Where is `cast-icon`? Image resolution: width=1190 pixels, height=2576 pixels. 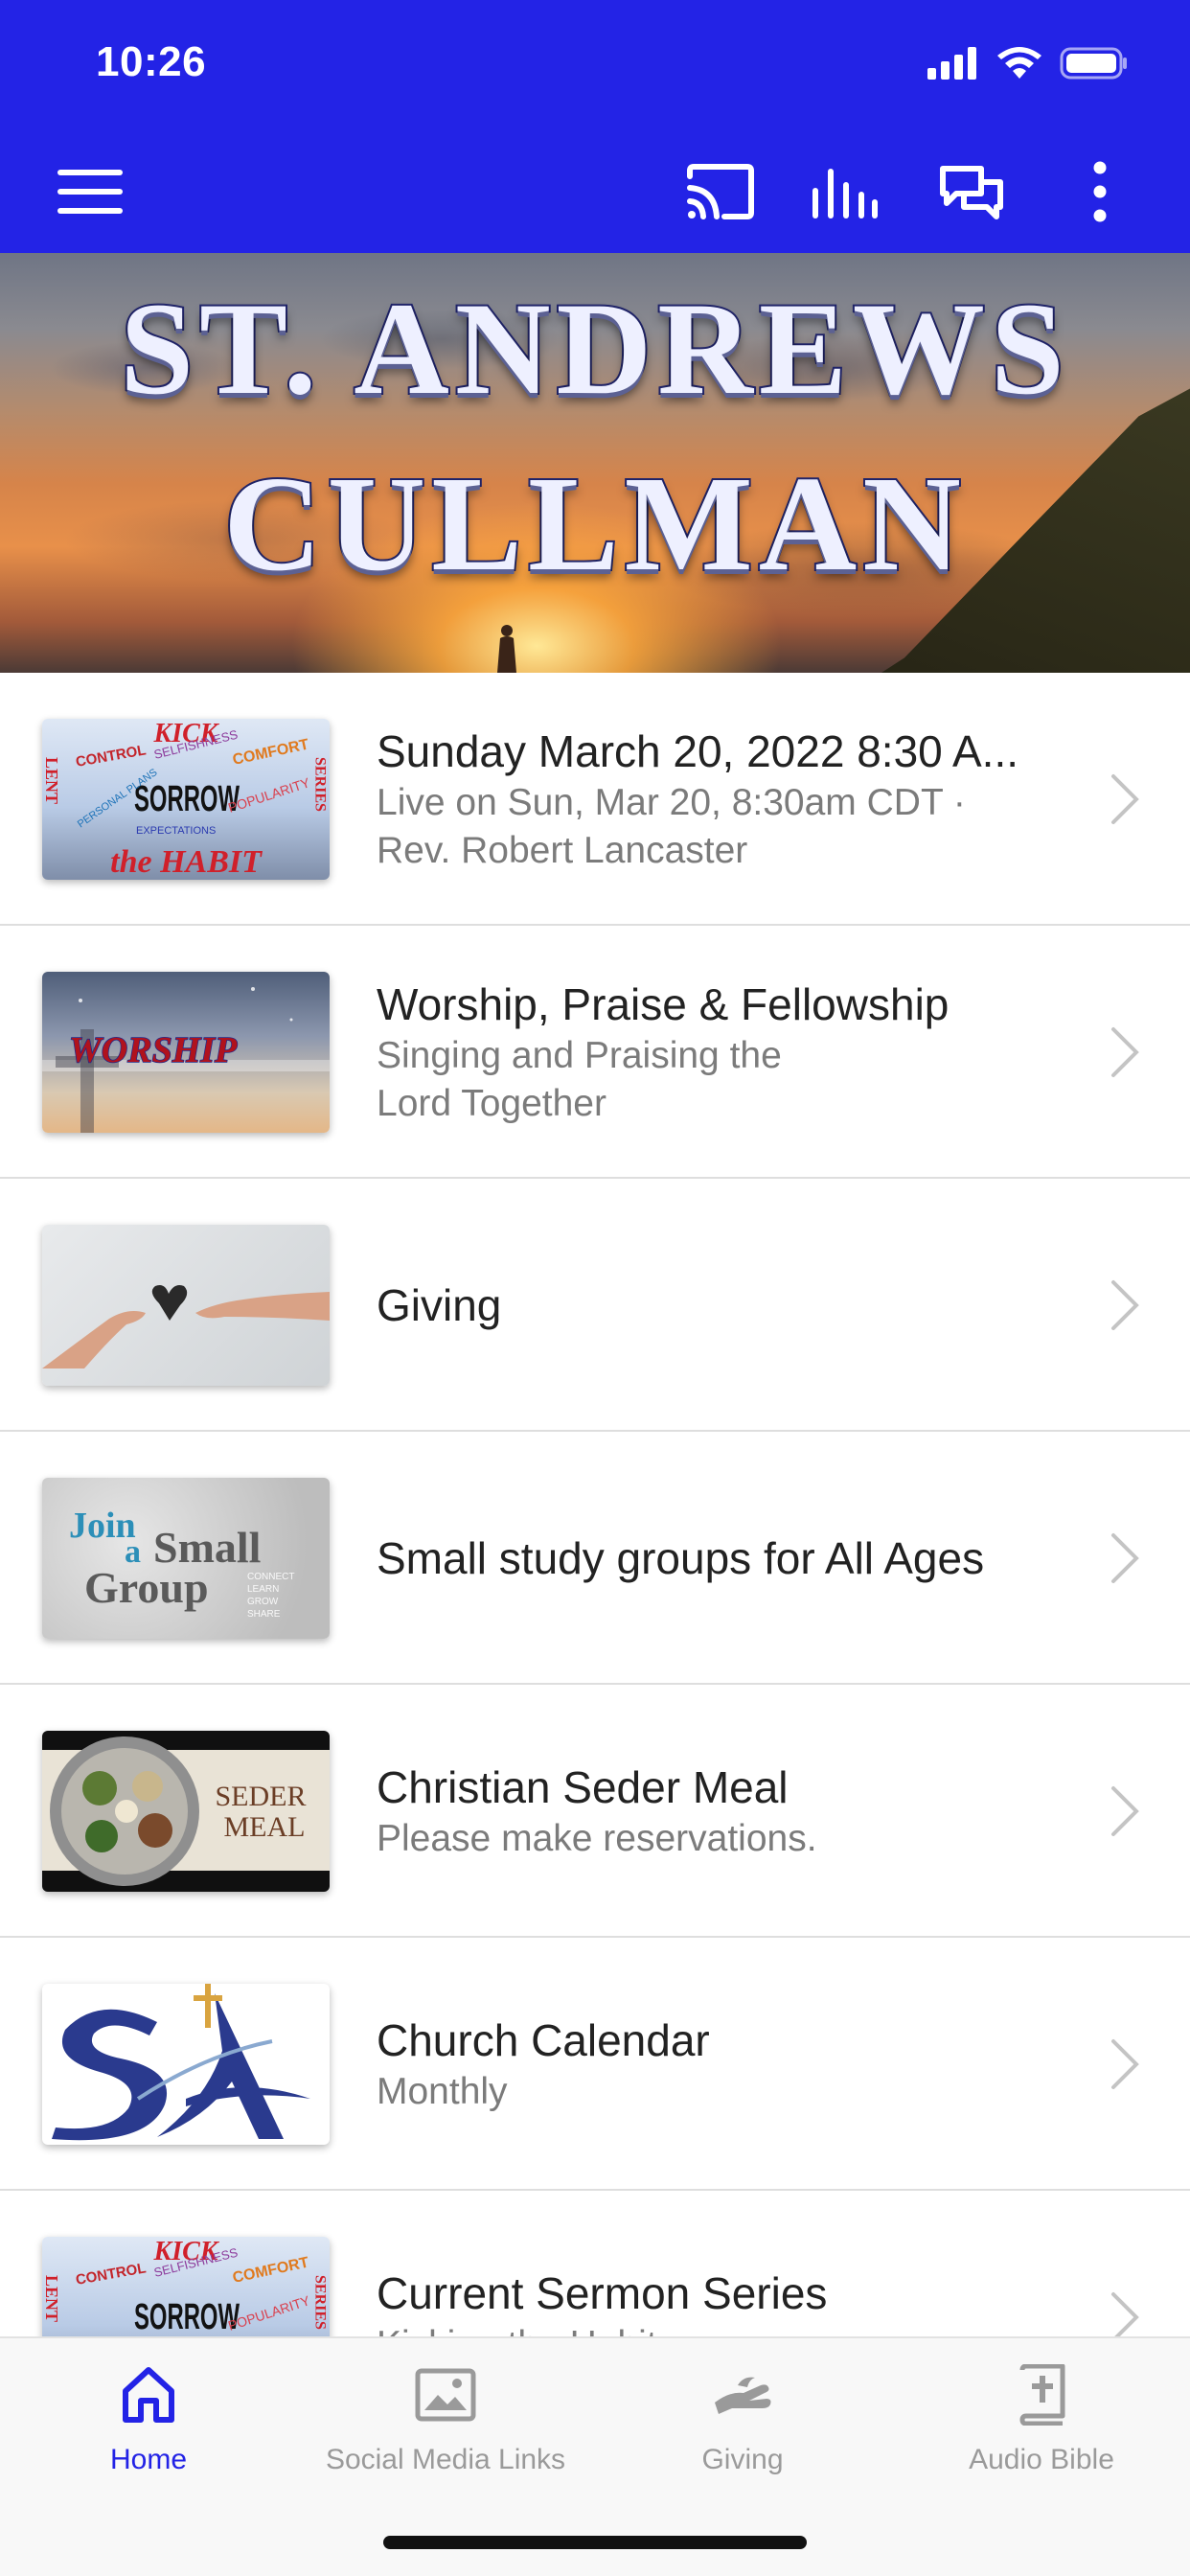 cast-icon is located at coordinates (720, 191).